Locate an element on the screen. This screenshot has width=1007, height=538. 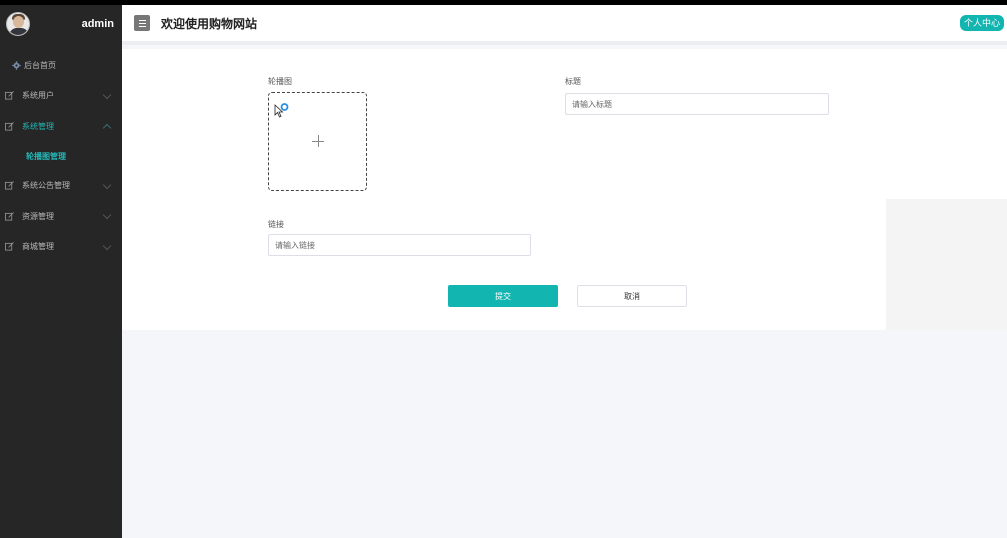
sidebar-item-announcements: 系统公告管理 is located at coordinates (61, 186).